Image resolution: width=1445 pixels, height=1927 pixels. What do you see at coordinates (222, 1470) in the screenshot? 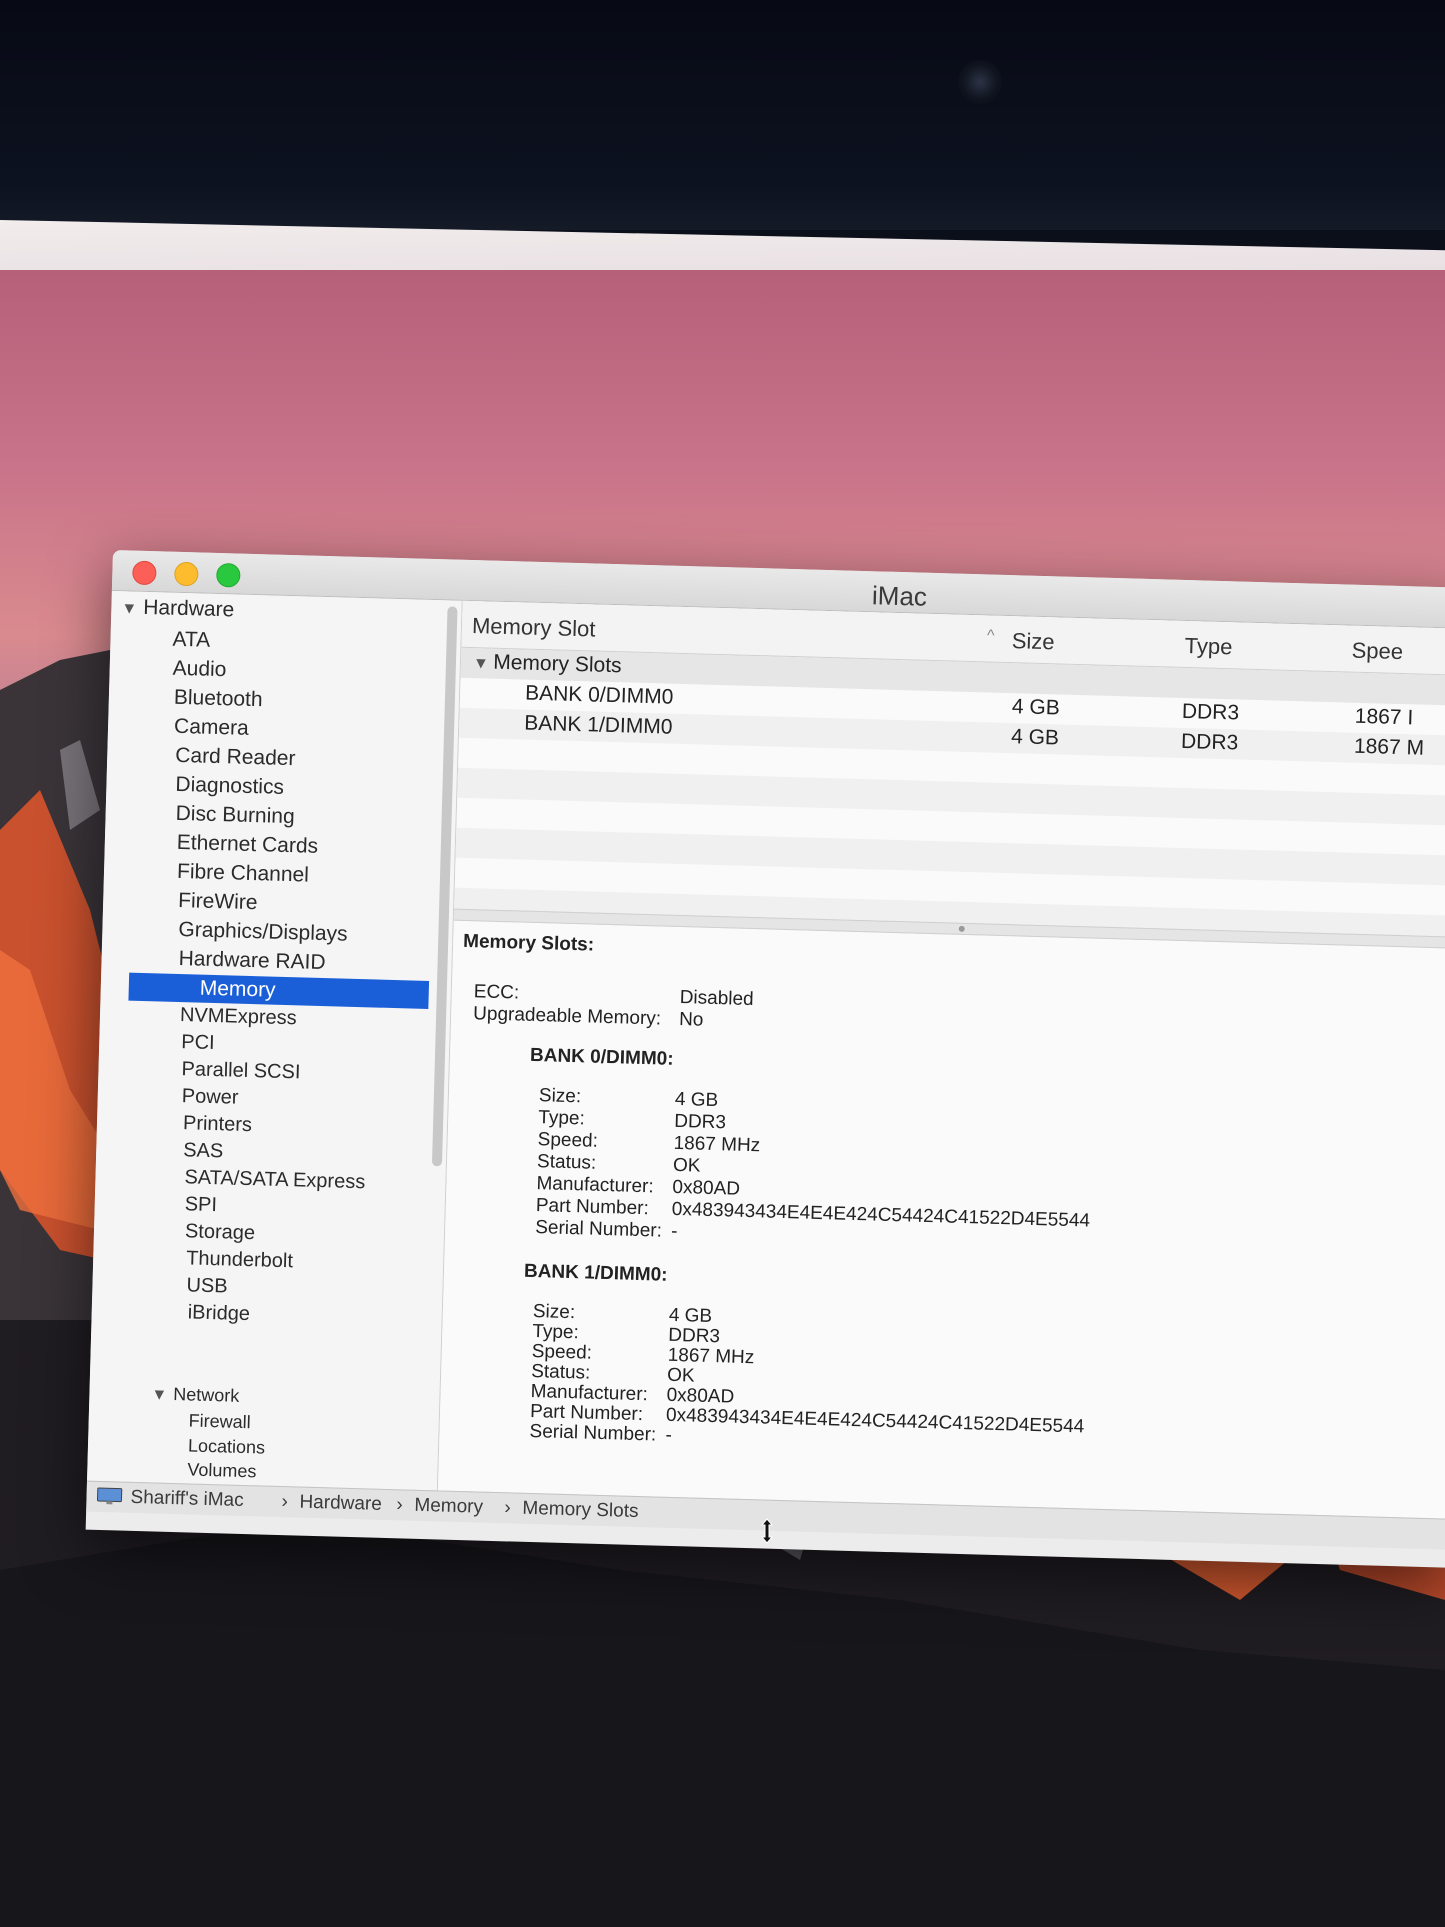
I see `sidebar-item-volumes: Volumes` at bounding box center [222, 1470].